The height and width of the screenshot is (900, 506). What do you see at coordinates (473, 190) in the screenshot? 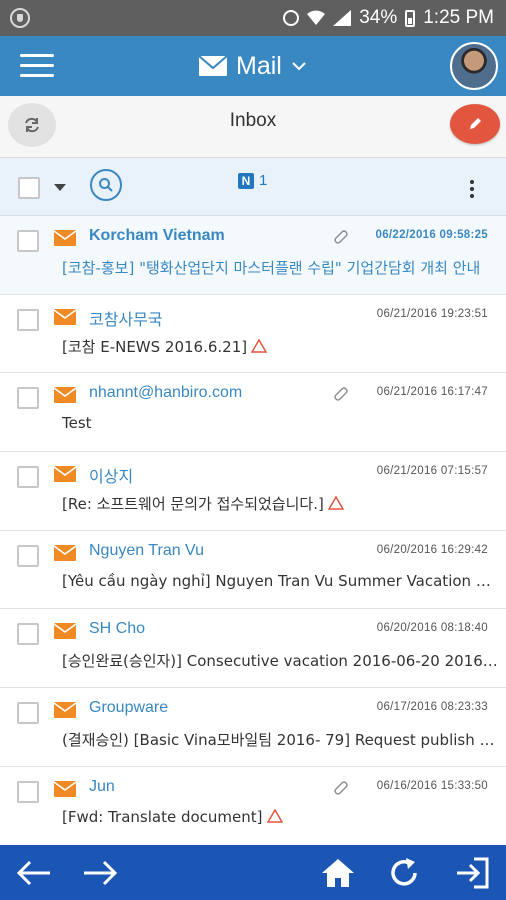
I see `more-options-icon` at bounding box center [473, 190].